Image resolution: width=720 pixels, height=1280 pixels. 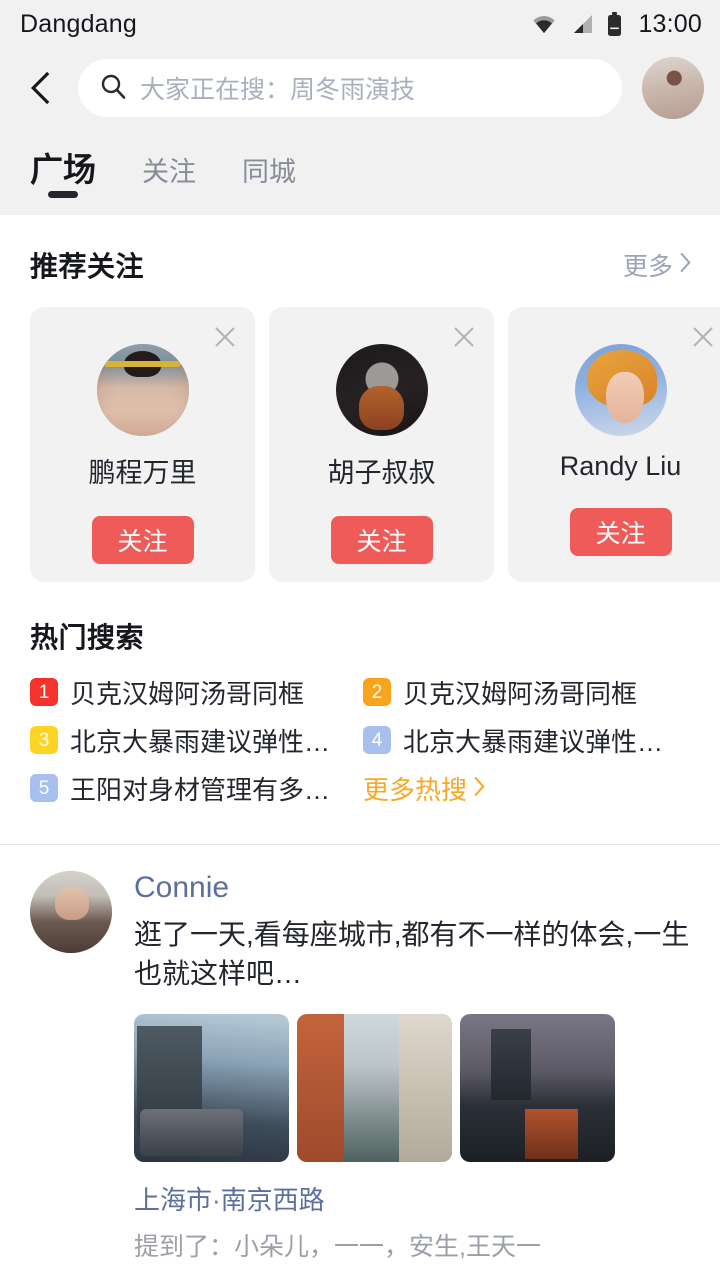 I want to click on feed-post-image-row, so click(x=415, y=1088).